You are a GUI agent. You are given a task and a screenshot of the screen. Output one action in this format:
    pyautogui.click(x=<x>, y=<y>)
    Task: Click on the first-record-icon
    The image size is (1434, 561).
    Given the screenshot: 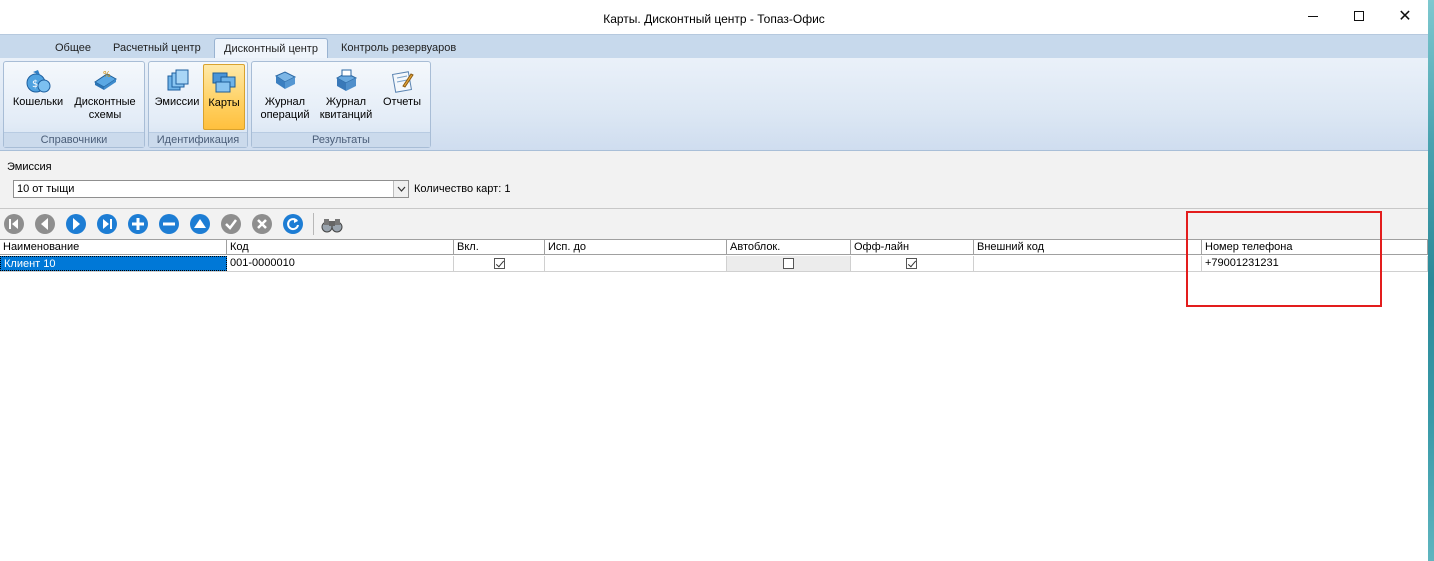 What is the action you would take?
    pyautogui.click(x=14, y=224)
    